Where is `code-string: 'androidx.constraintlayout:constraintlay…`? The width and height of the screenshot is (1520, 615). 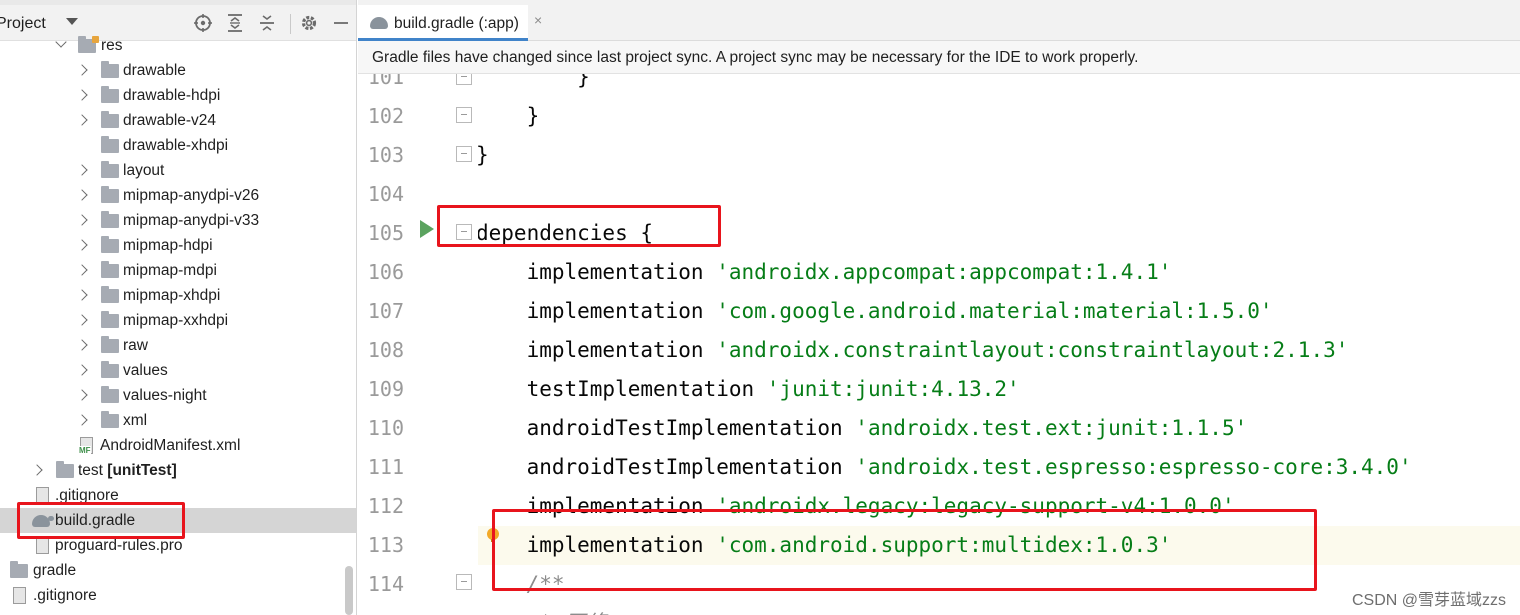
code-string: 'androidx.constraintlayout:constraintlay… is located at coordinates (1032, 350).